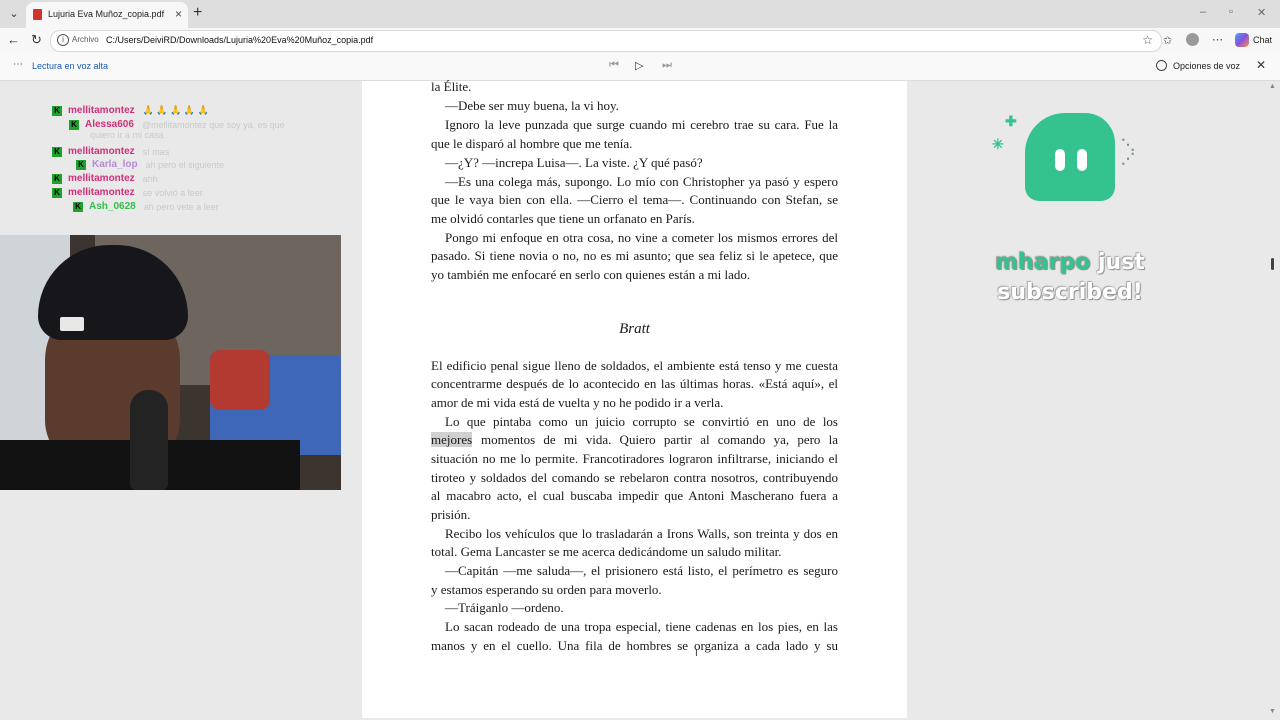  I want to click on text-cursor-icon: I, so click(696, 653).